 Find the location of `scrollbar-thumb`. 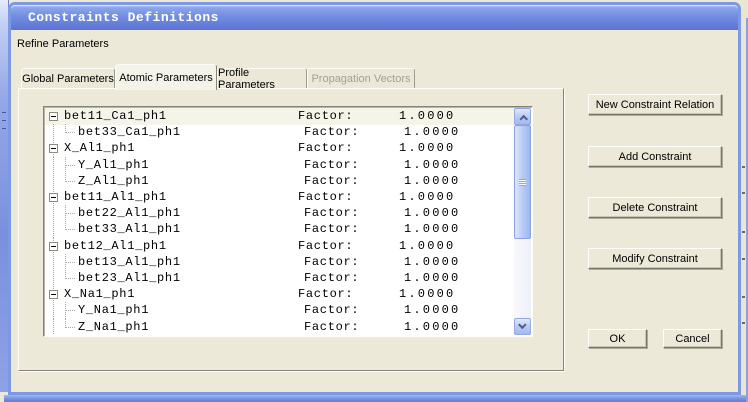

scrollbar-thumb is located at coordinates (522, 182).